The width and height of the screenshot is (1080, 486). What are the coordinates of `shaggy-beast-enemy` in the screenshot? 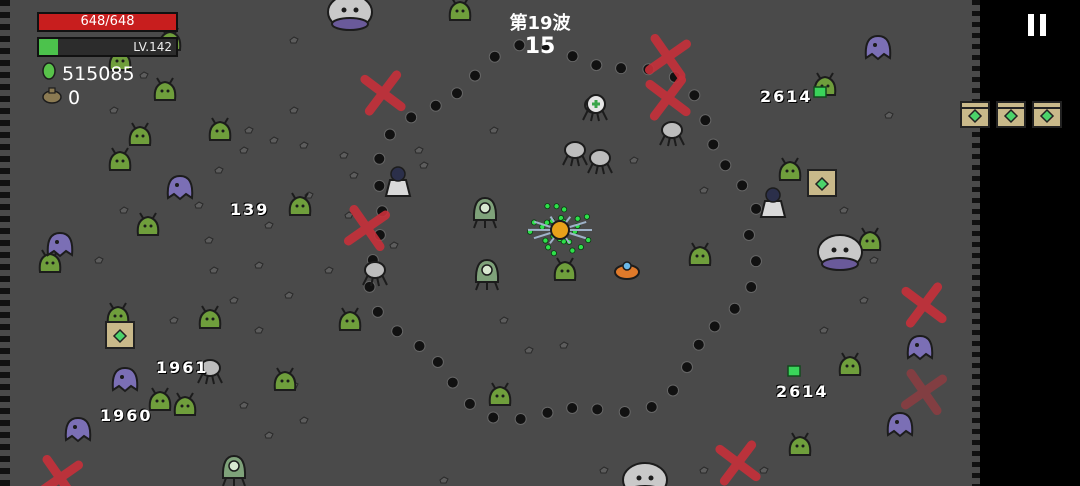 It's located at (840, 252).